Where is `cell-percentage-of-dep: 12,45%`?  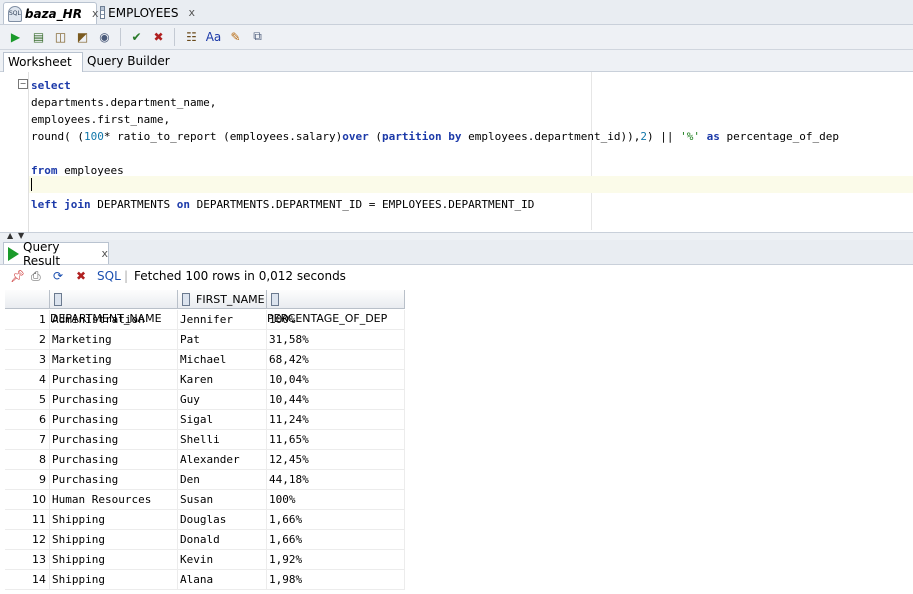 cell-percentage-of-dep: 12,45% is located at coordinates (336, 460).